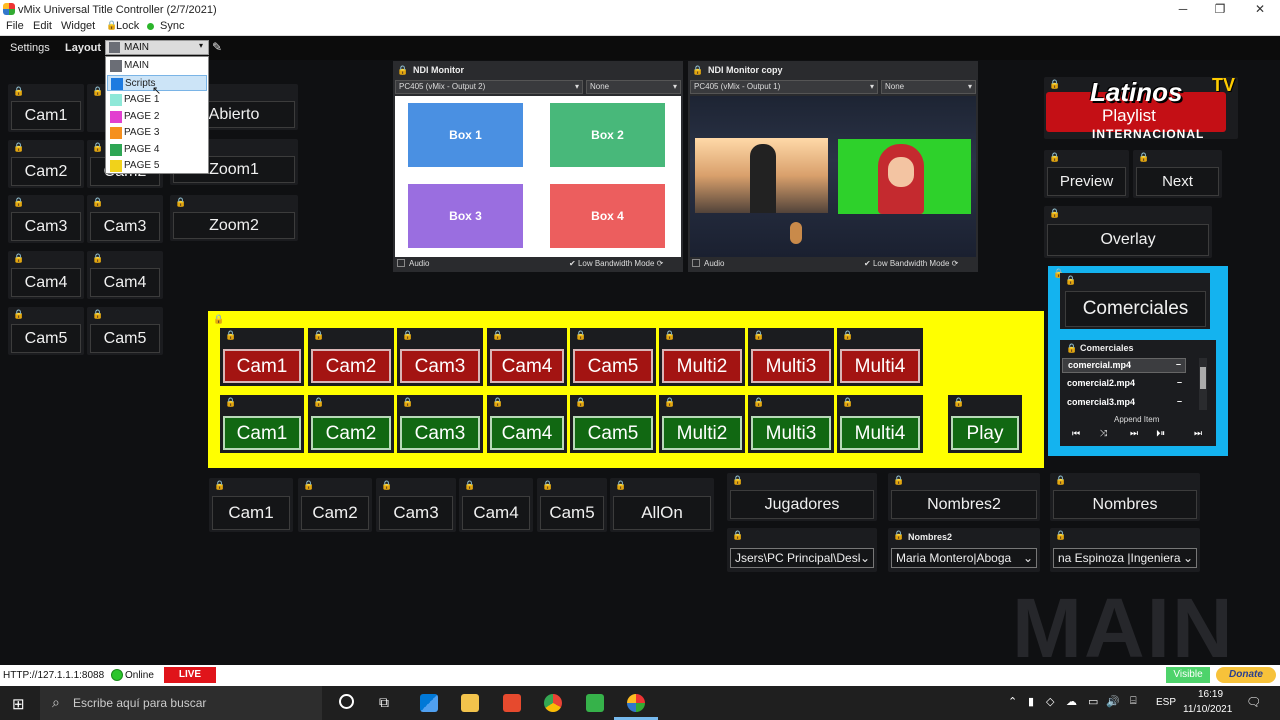 This screenshot has width=1280, height=720. Describe the element at coordinates (527, 366) in the screenshot. I see `red-cam4-button: Cam4` at that location.